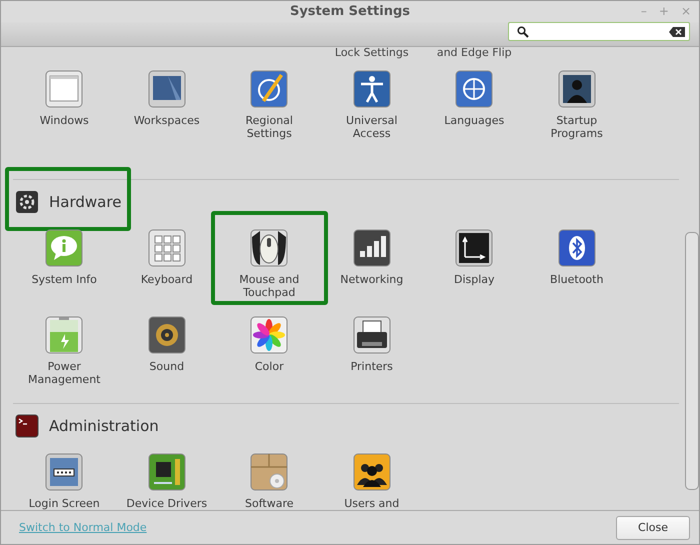 This screenshot has width=700, height=545. What do you see at coordinates (577, 248) in the screenshot?
I see `bluetooth-icon` at bounding box center [577, 248].